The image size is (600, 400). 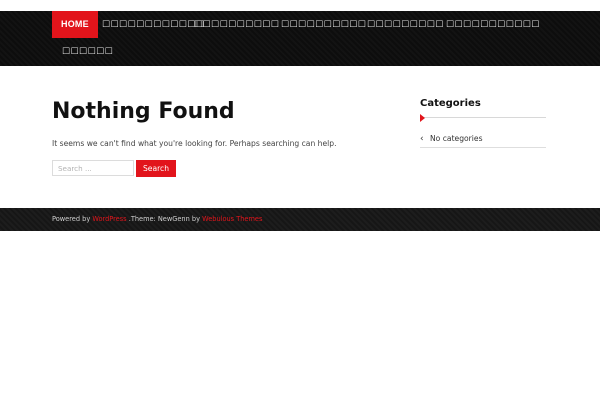 I want to click on search-input, so click(x=93, y=168).